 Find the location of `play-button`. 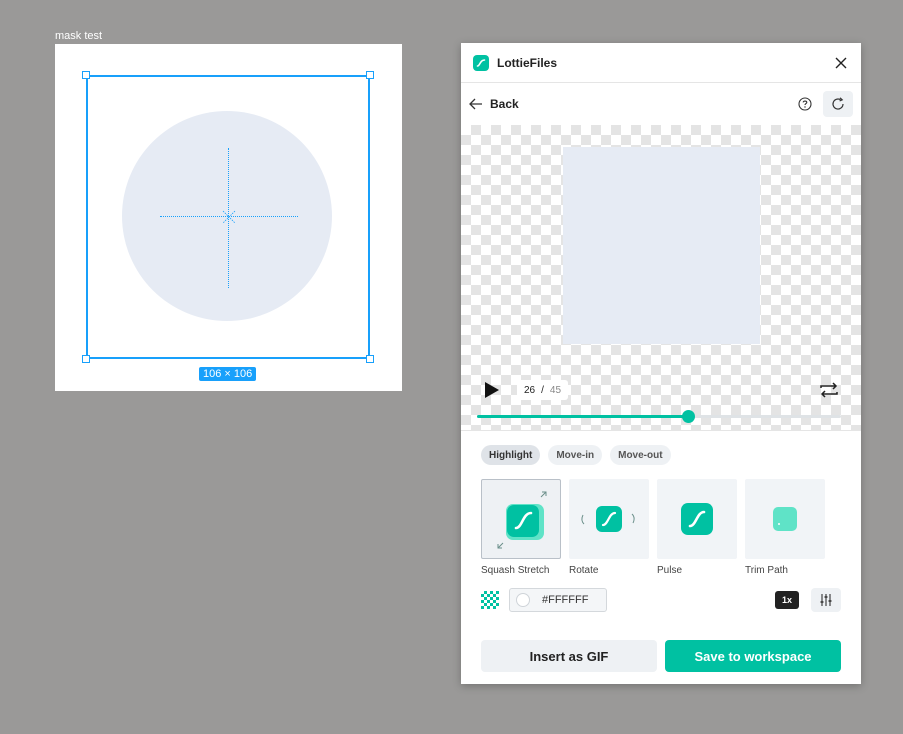

play-button is located at coordinates (492, 392).